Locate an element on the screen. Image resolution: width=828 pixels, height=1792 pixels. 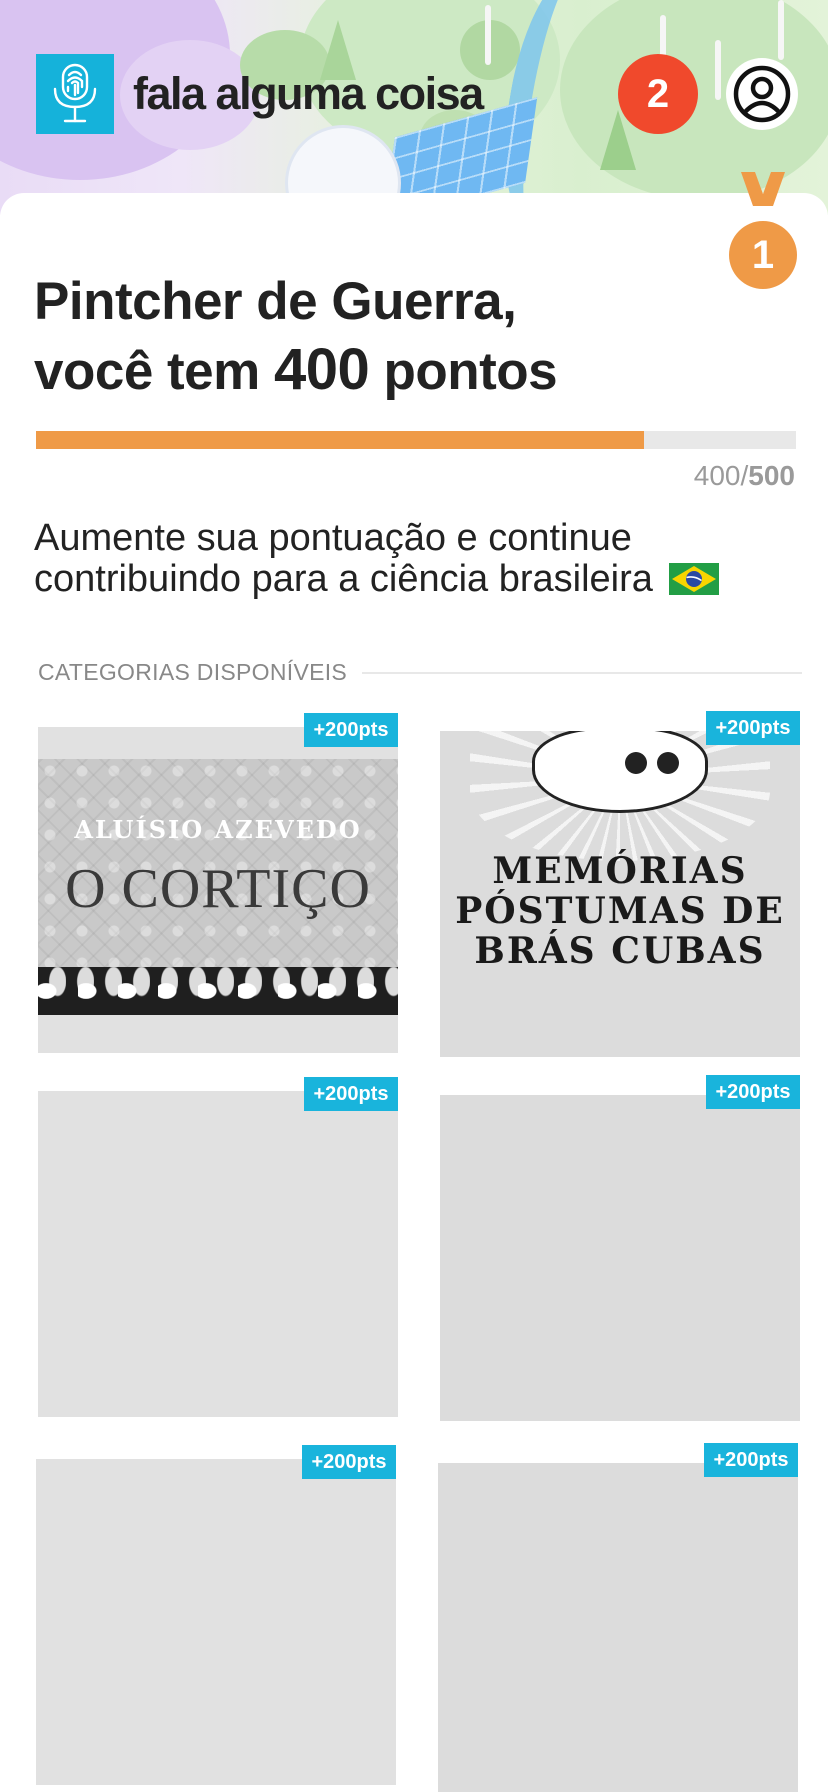
cover-illustration-band is located at coordinates (218, 991).